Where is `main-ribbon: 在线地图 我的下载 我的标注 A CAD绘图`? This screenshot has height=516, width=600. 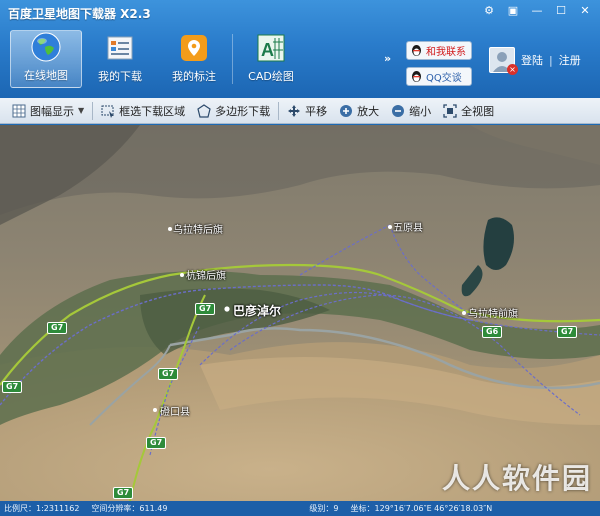 main-ribbon: 在线地图 我的下载 我的标注 A CAD绘图 is located at coordinates (158, 59).